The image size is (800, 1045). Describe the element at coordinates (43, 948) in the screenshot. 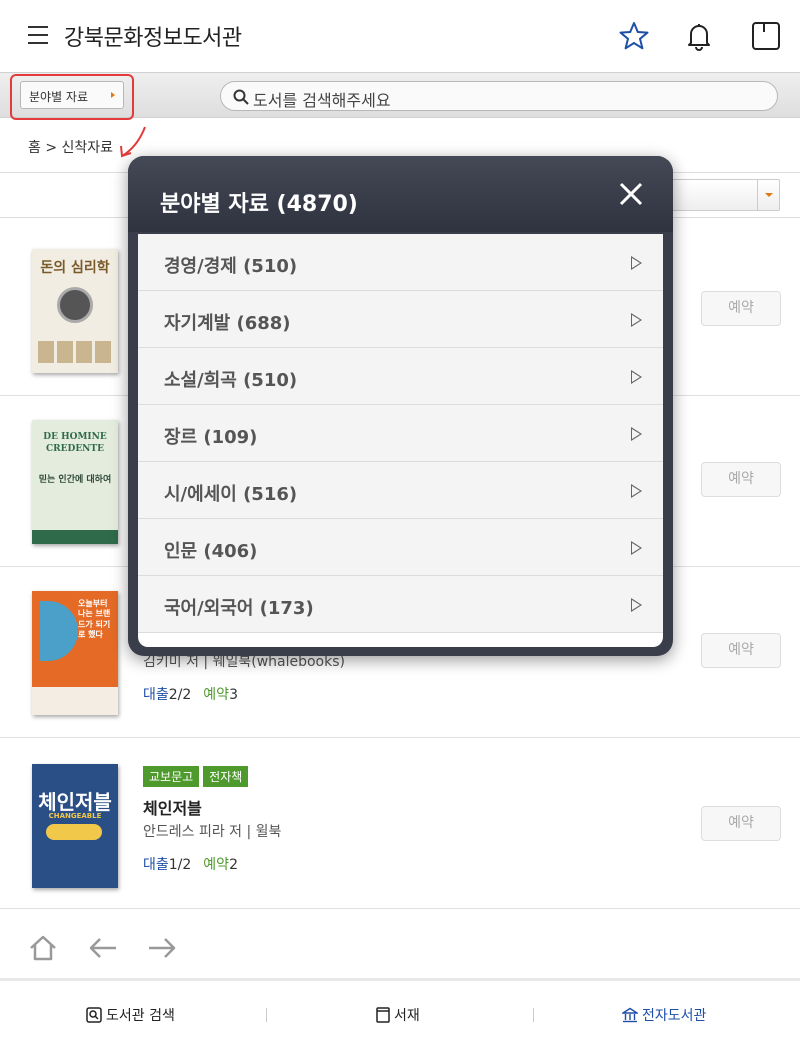

I see `home-icon` at that location.